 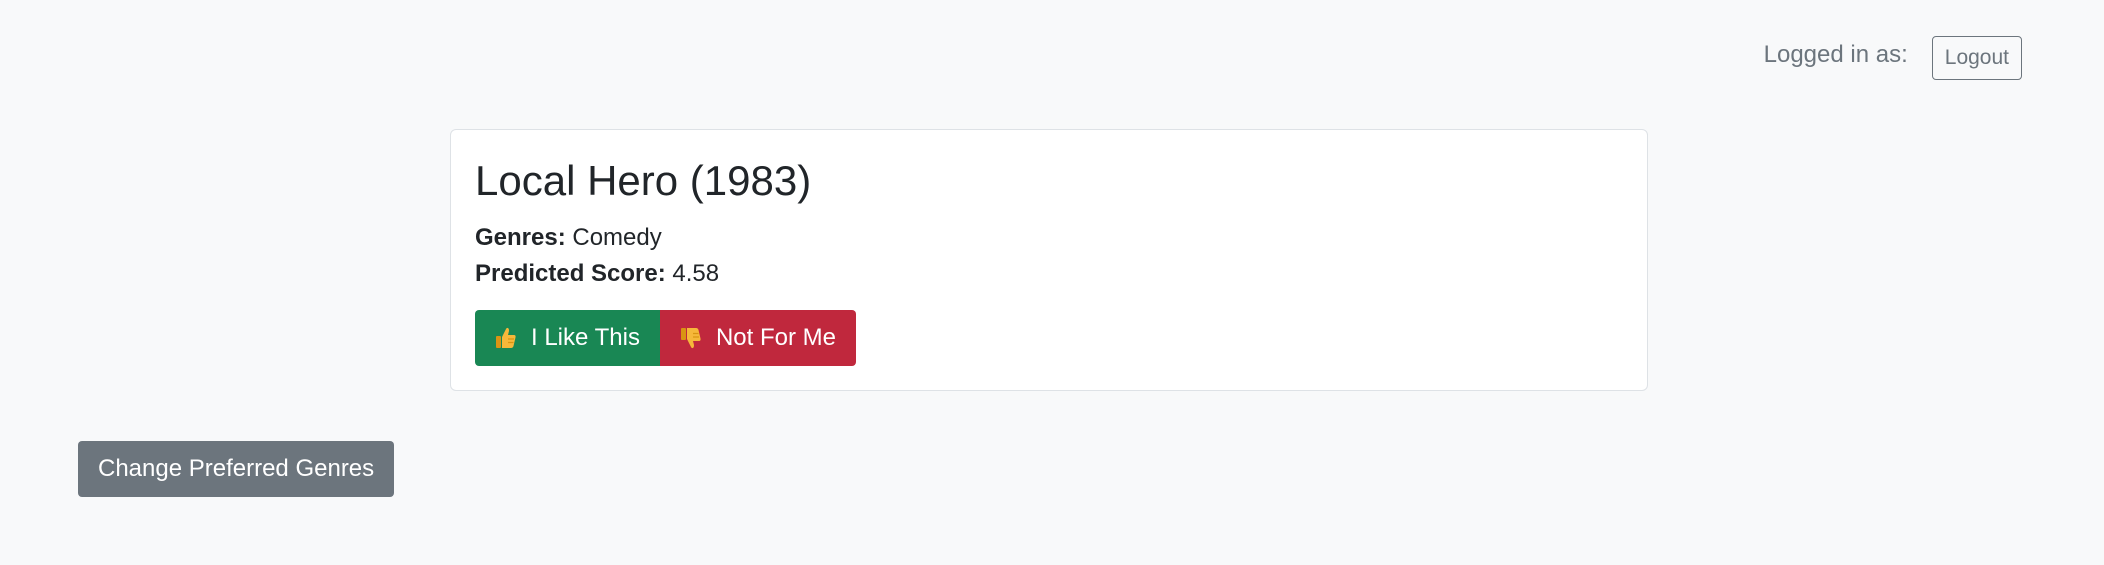 What do you see at coordinates (1049, 338) in the screenshot?
I see `rating-button-group: I Like This Not For Me` at bounding box center [1049, 338].